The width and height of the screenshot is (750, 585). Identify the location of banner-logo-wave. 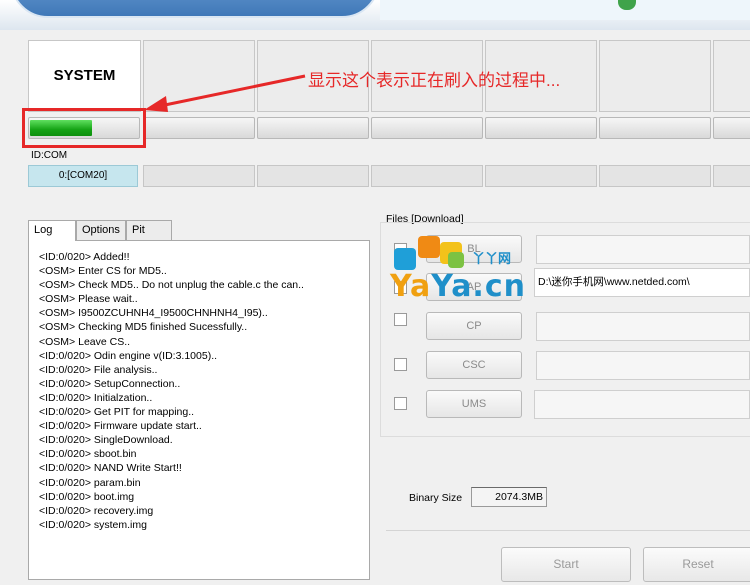
(195, 9).